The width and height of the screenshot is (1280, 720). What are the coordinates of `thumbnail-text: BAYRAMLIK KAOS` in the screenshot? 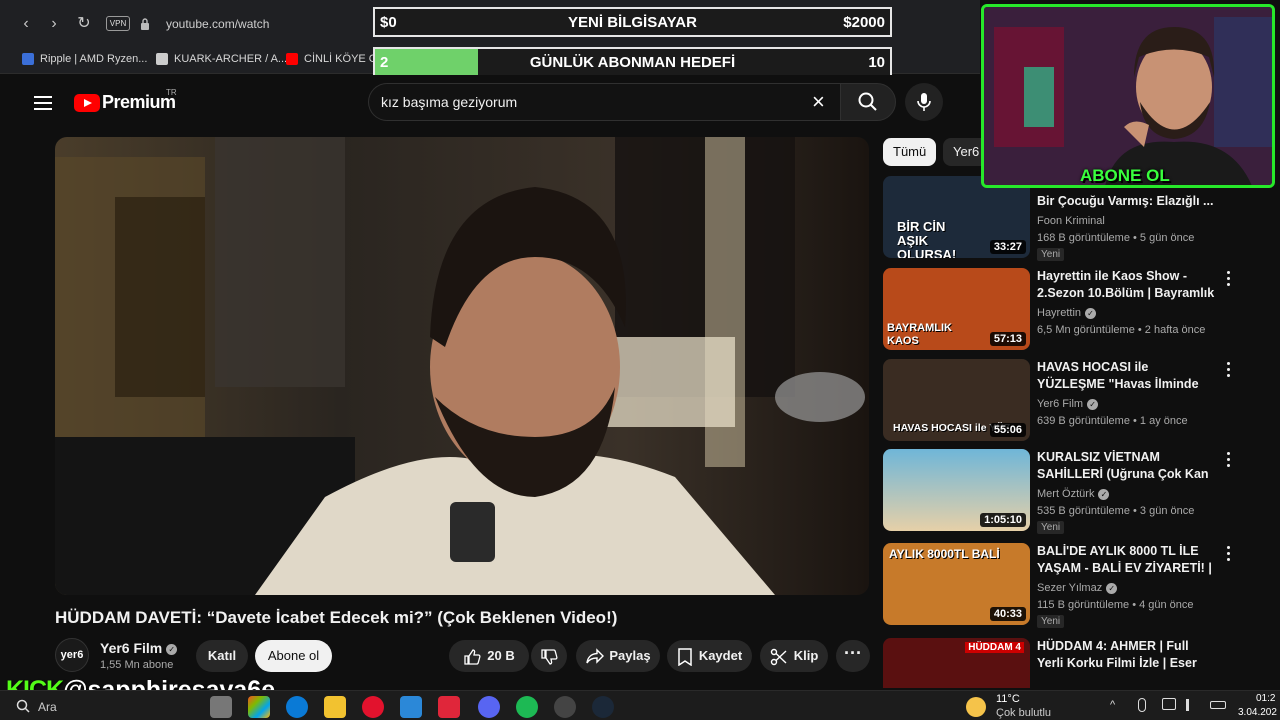 It's located at (919, 334).